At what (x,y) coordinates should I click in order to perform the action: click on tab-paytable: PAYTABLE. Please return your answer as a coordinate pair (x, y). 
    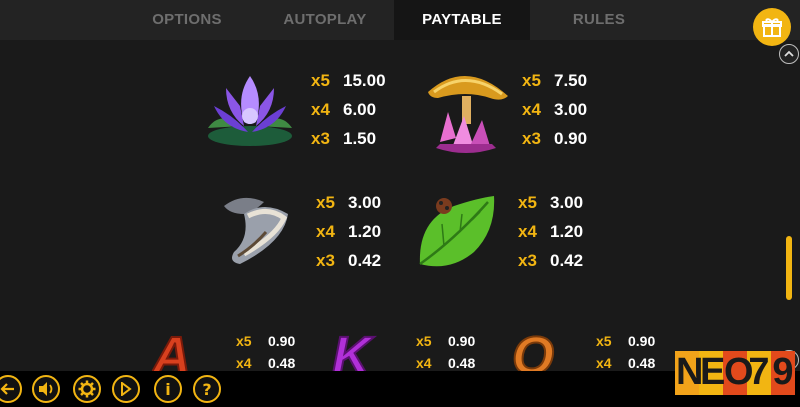
    Looking at the image, I should click on (462, 20).